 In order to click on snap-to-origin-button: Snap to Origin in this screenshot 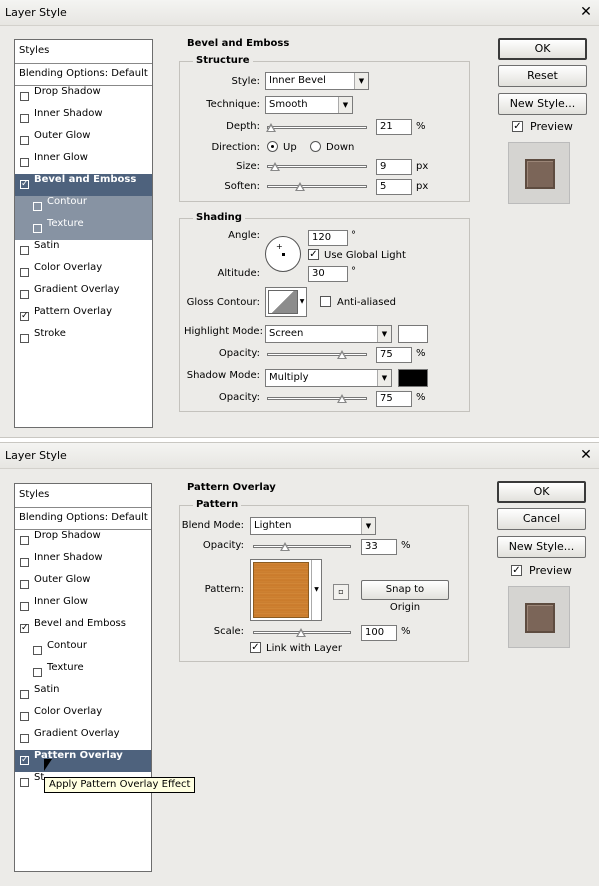, I will do `click(405, 596)`.